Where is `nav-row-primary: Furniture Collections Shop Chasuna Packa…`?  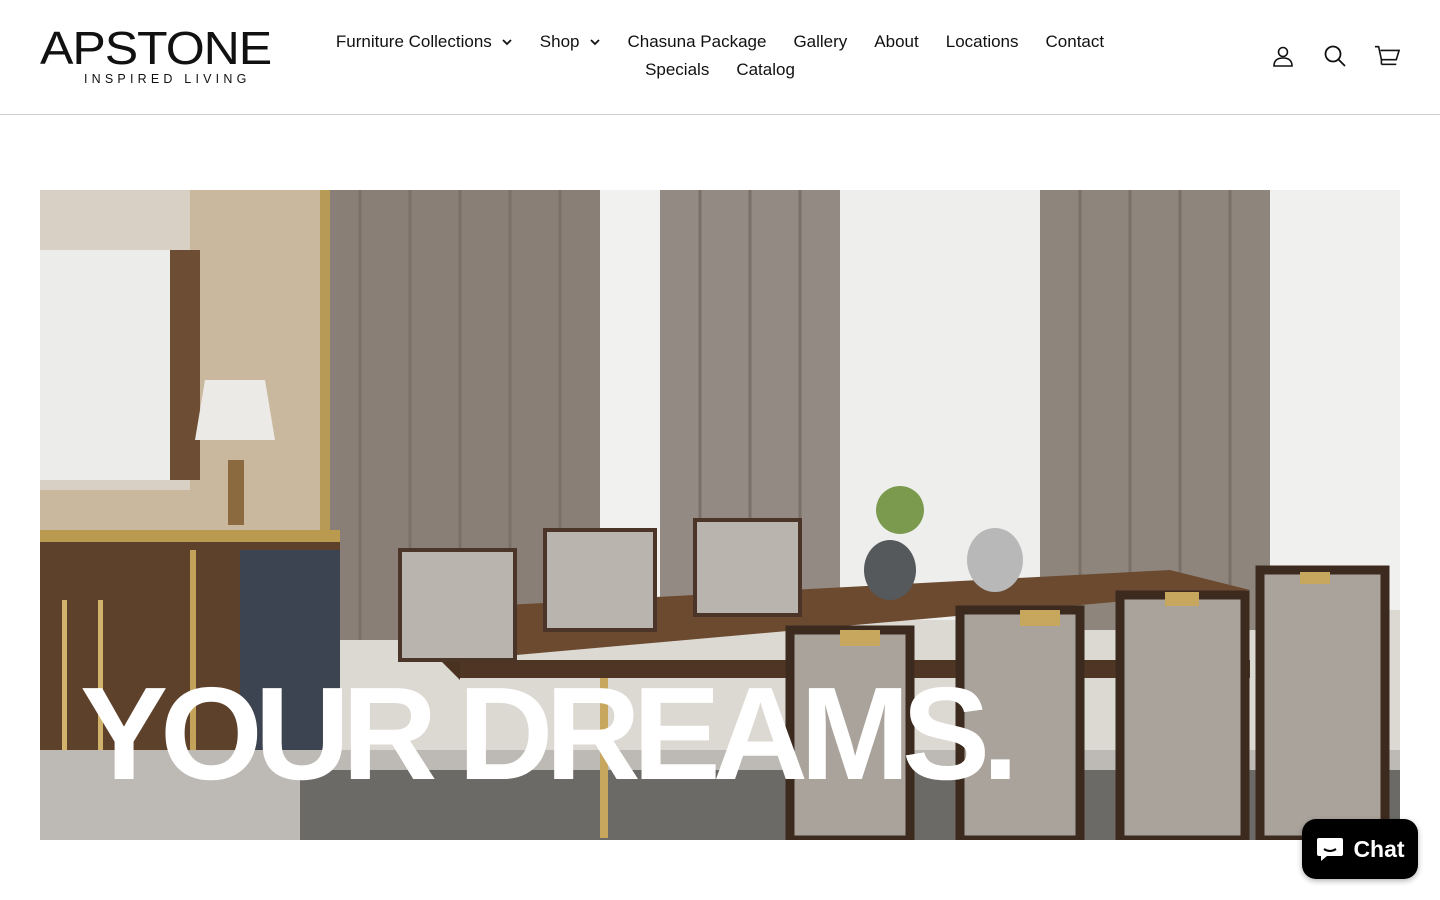 nav-row-primary: Furniture Collections Shop Chasuna Packa… is located at coordinates (720, 42).